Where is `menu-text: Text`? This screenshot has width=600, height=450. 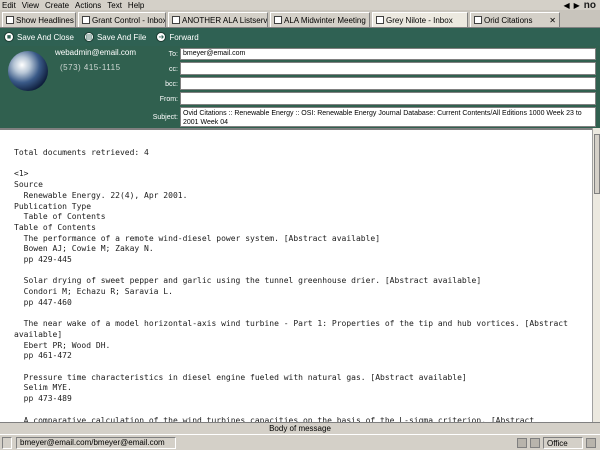 menu-text: Text is located at coordinates (114, 5).